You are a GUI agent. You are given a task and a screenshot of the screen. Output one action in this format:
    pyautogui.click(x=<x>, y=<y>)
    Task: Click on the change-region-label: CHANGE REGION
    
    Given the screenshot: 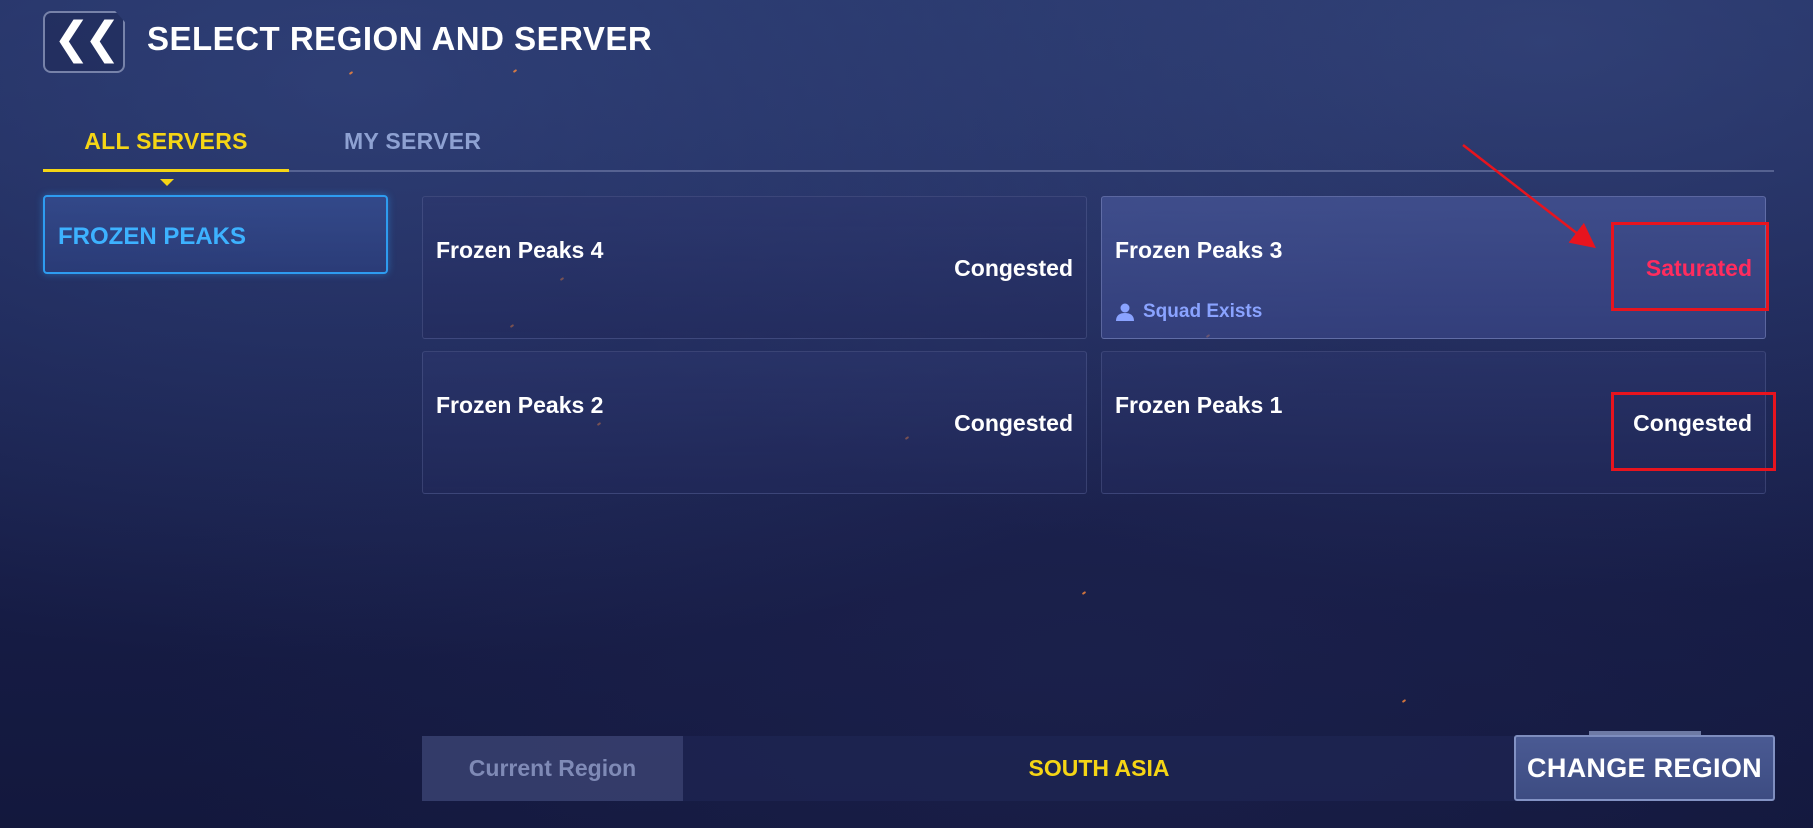 What is the action you would take?
    pyautogui.click(x=1644, y=767)
    